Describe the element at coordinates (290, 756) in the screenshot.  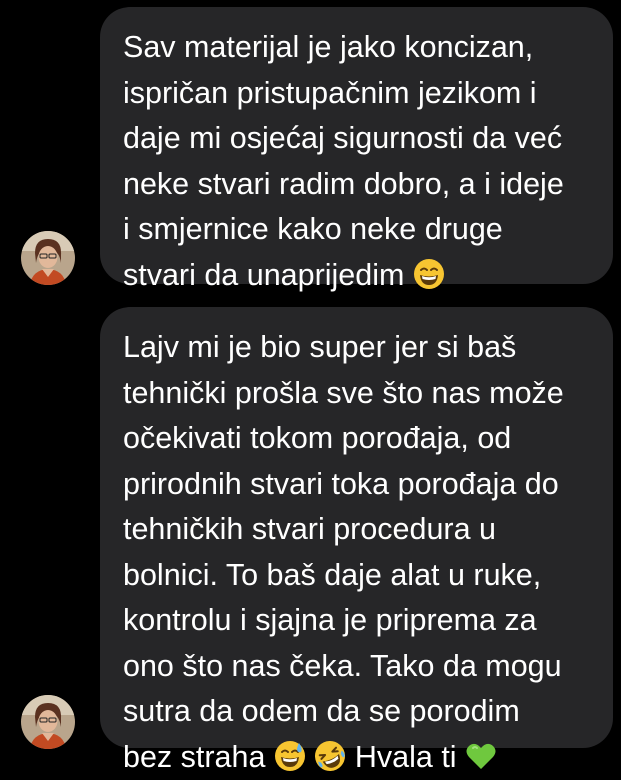
I see `grinning-sweat-emoji-icon` at that location.